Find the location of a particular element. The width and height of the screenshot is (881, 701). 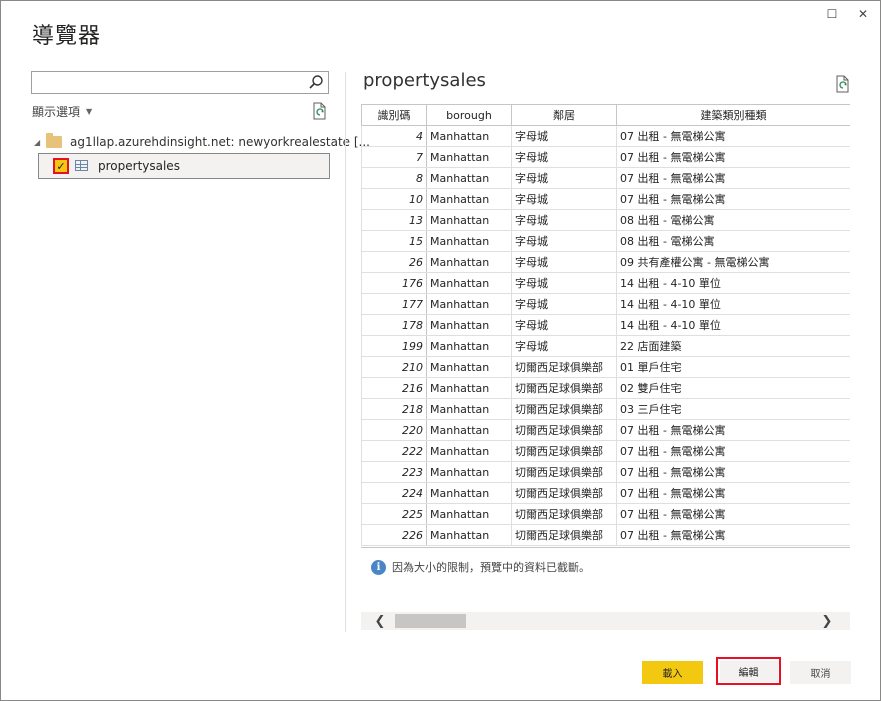

table-cell: 176 is located at coordinates (394, 283).